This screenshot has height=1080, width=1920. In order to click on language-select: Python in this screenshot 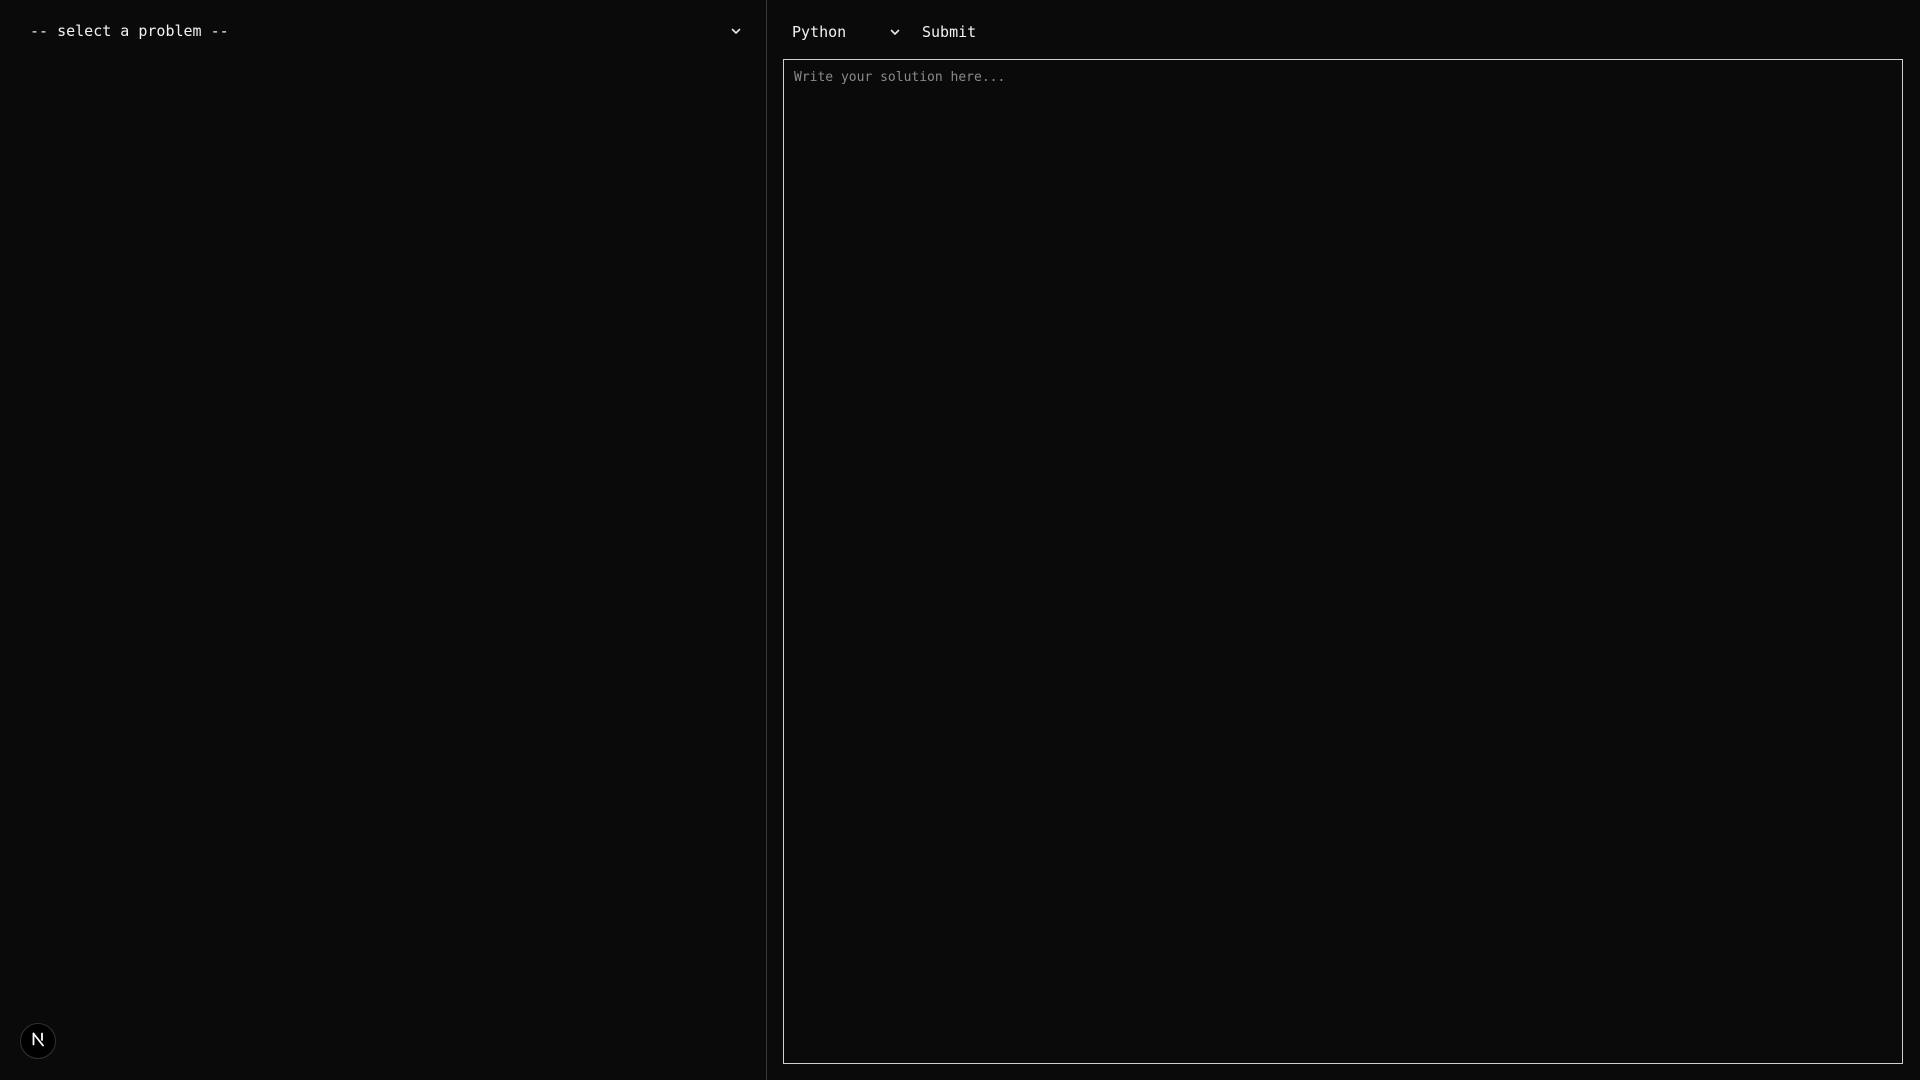, I will do `click(843, 32)`.